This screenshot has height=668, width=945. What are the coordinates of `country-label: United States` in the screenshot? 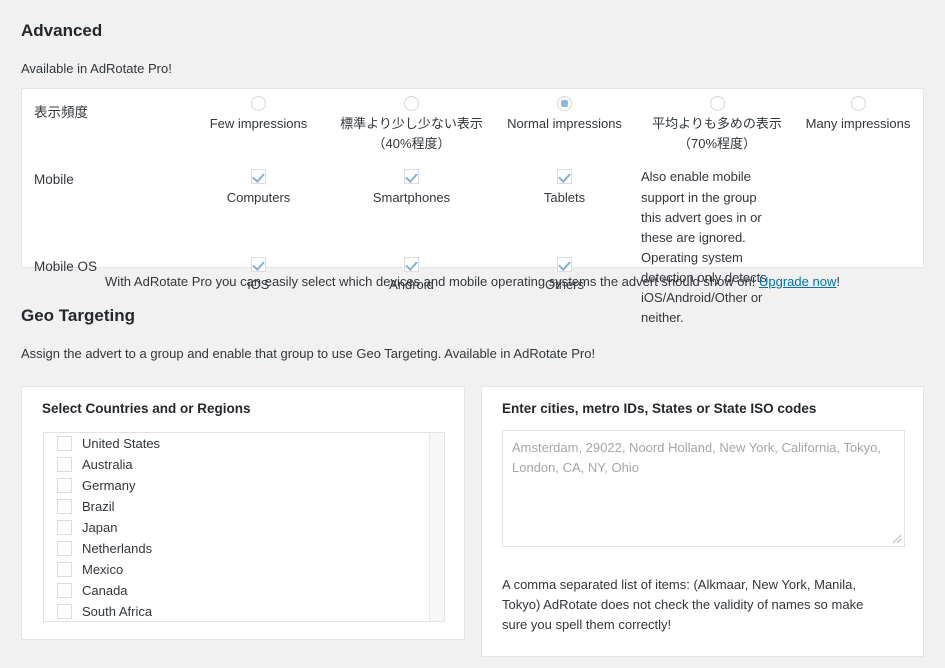 It's located at (121, 443).